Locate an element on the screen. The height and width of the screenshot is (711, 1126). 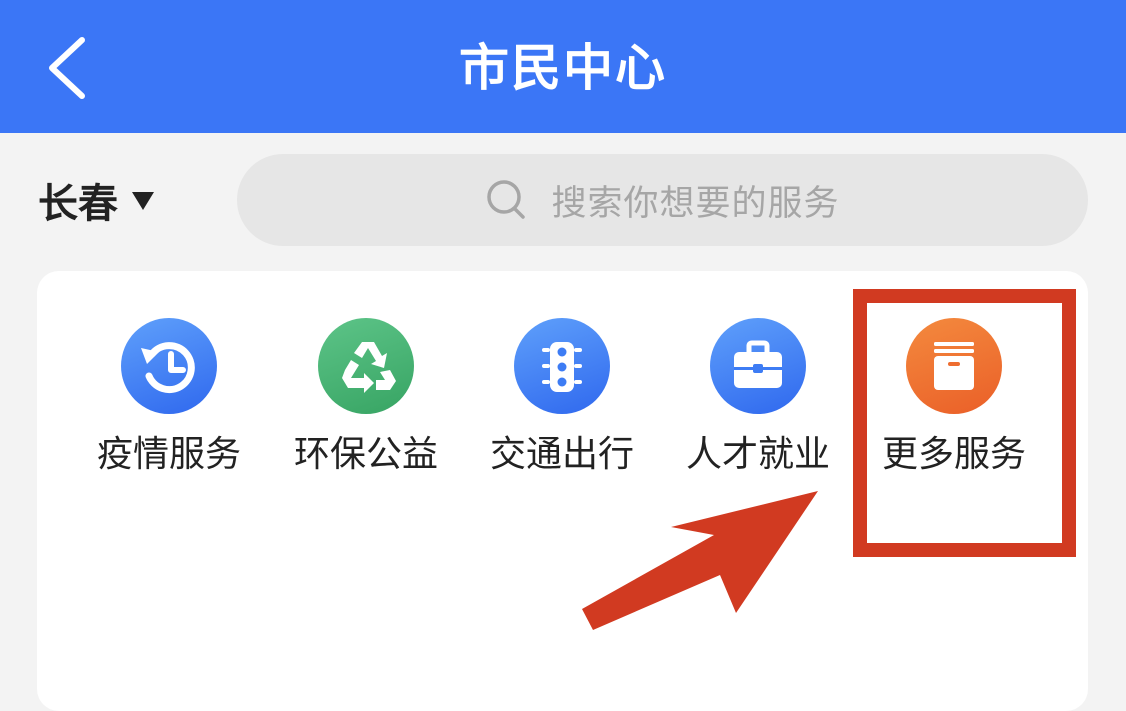
search-placeholder: 搜索你想要的服务 is located at coordinates (695, 203).